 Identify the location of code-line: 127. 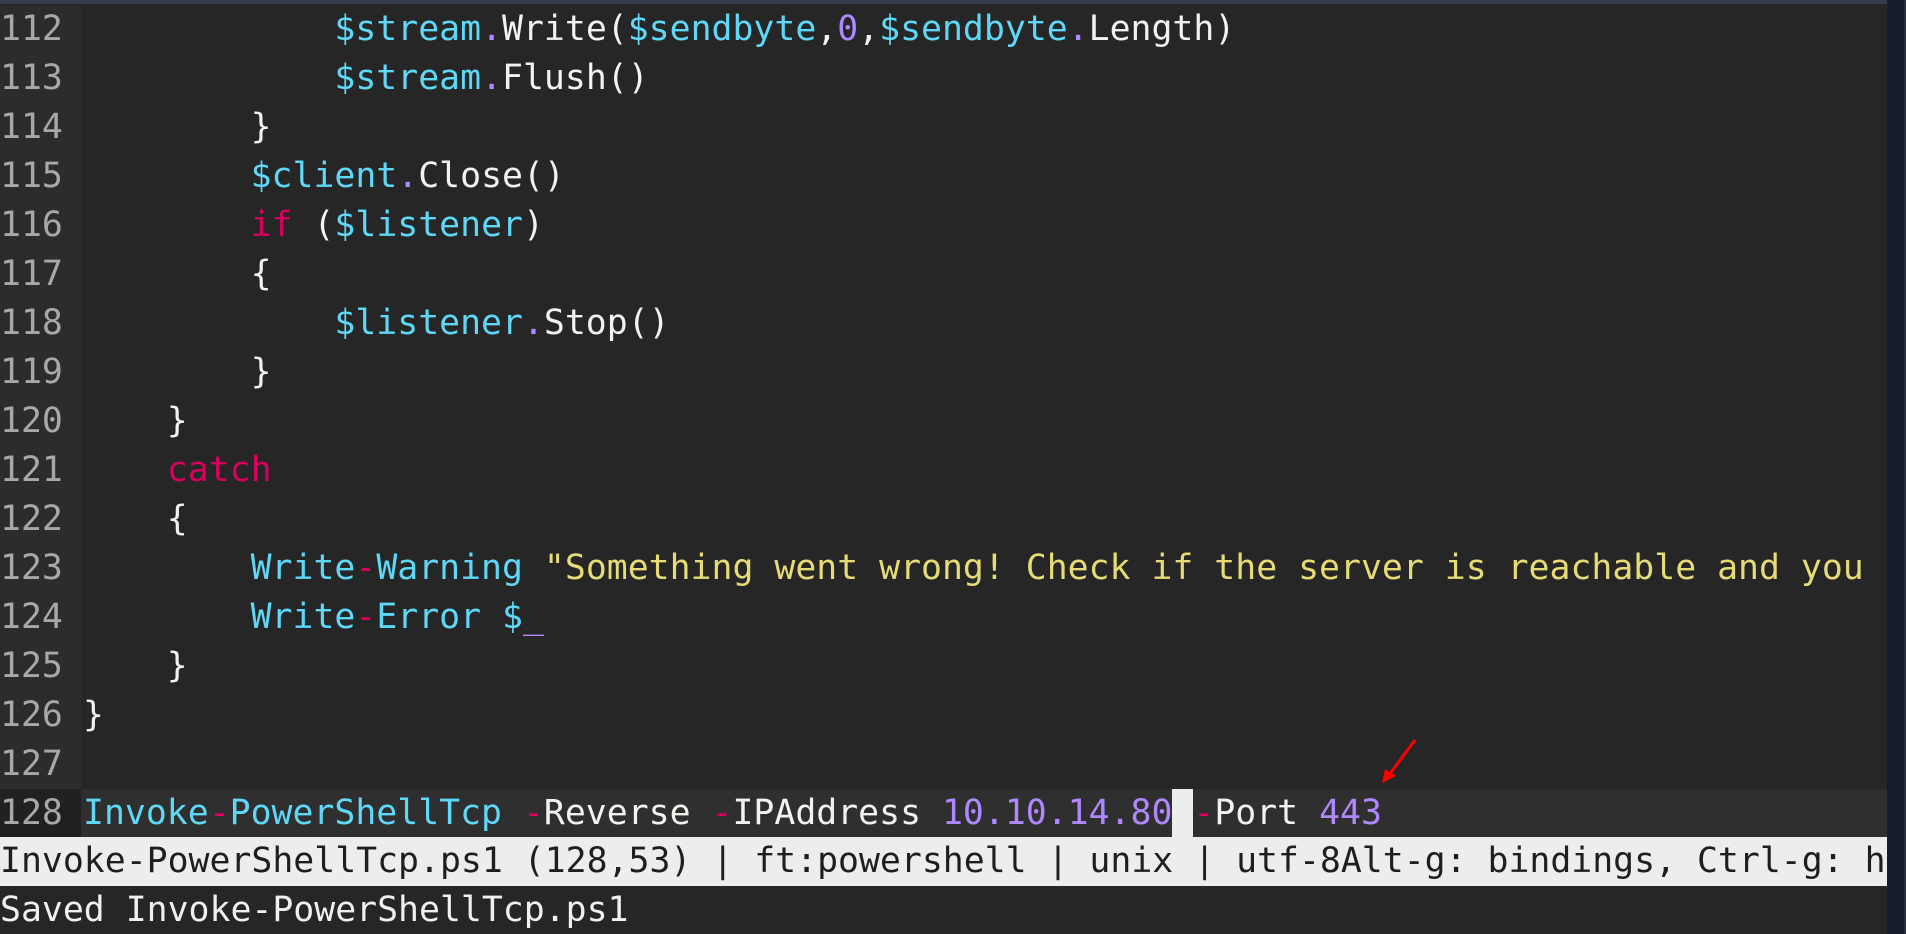
(943, 764).